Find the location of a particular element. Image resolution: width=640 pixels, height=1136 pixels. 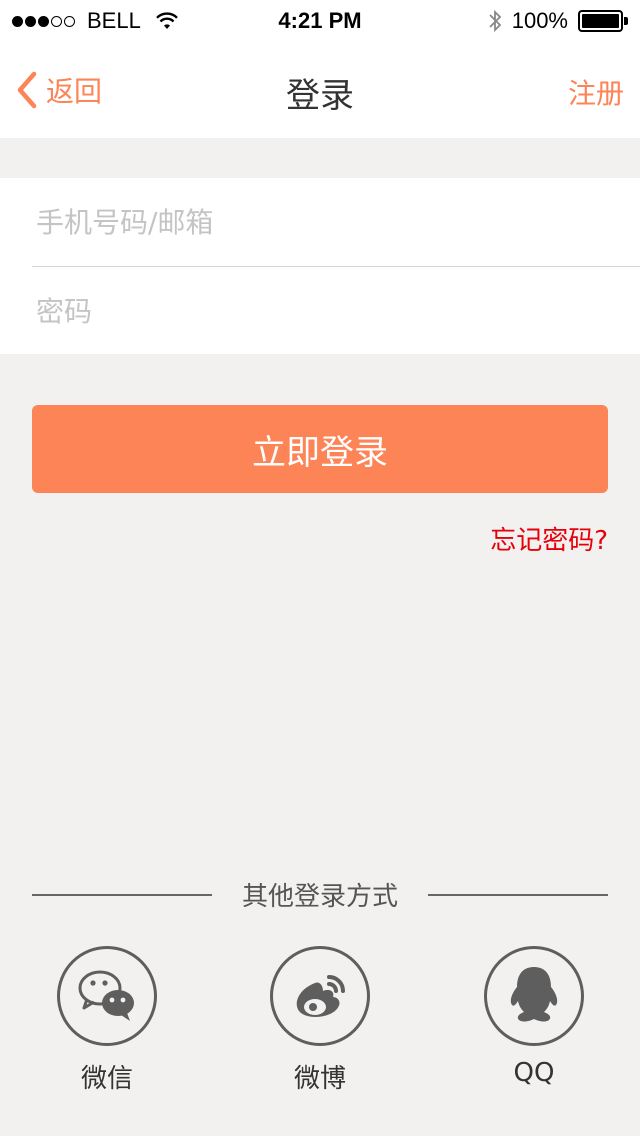

wechat-login-button: 微信 is located at coordinates (107, 1020).